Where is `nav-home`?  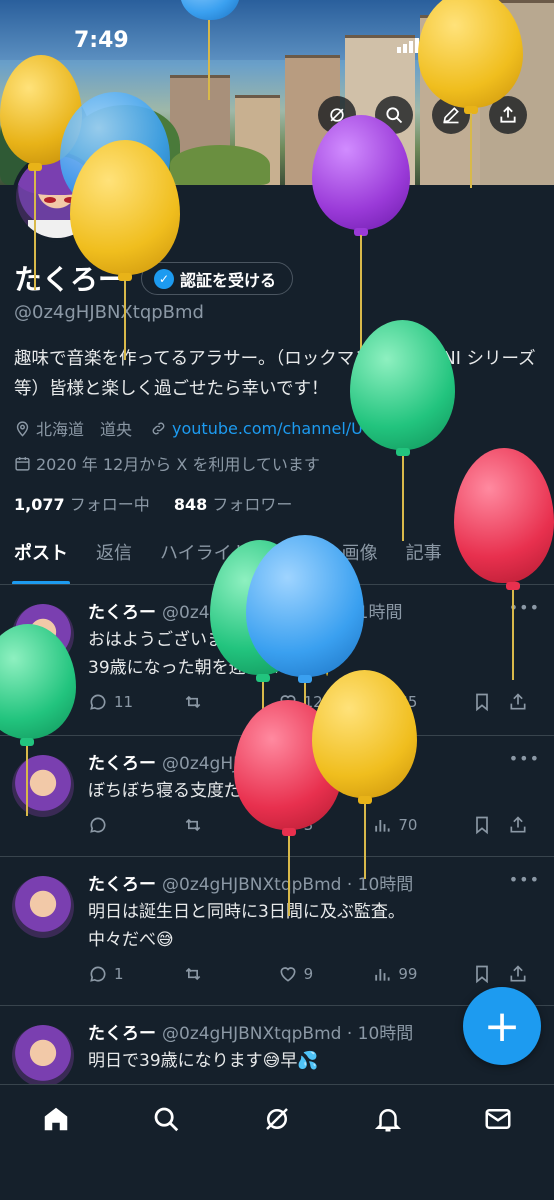
nav-home is located at coordinates (56, 1119).